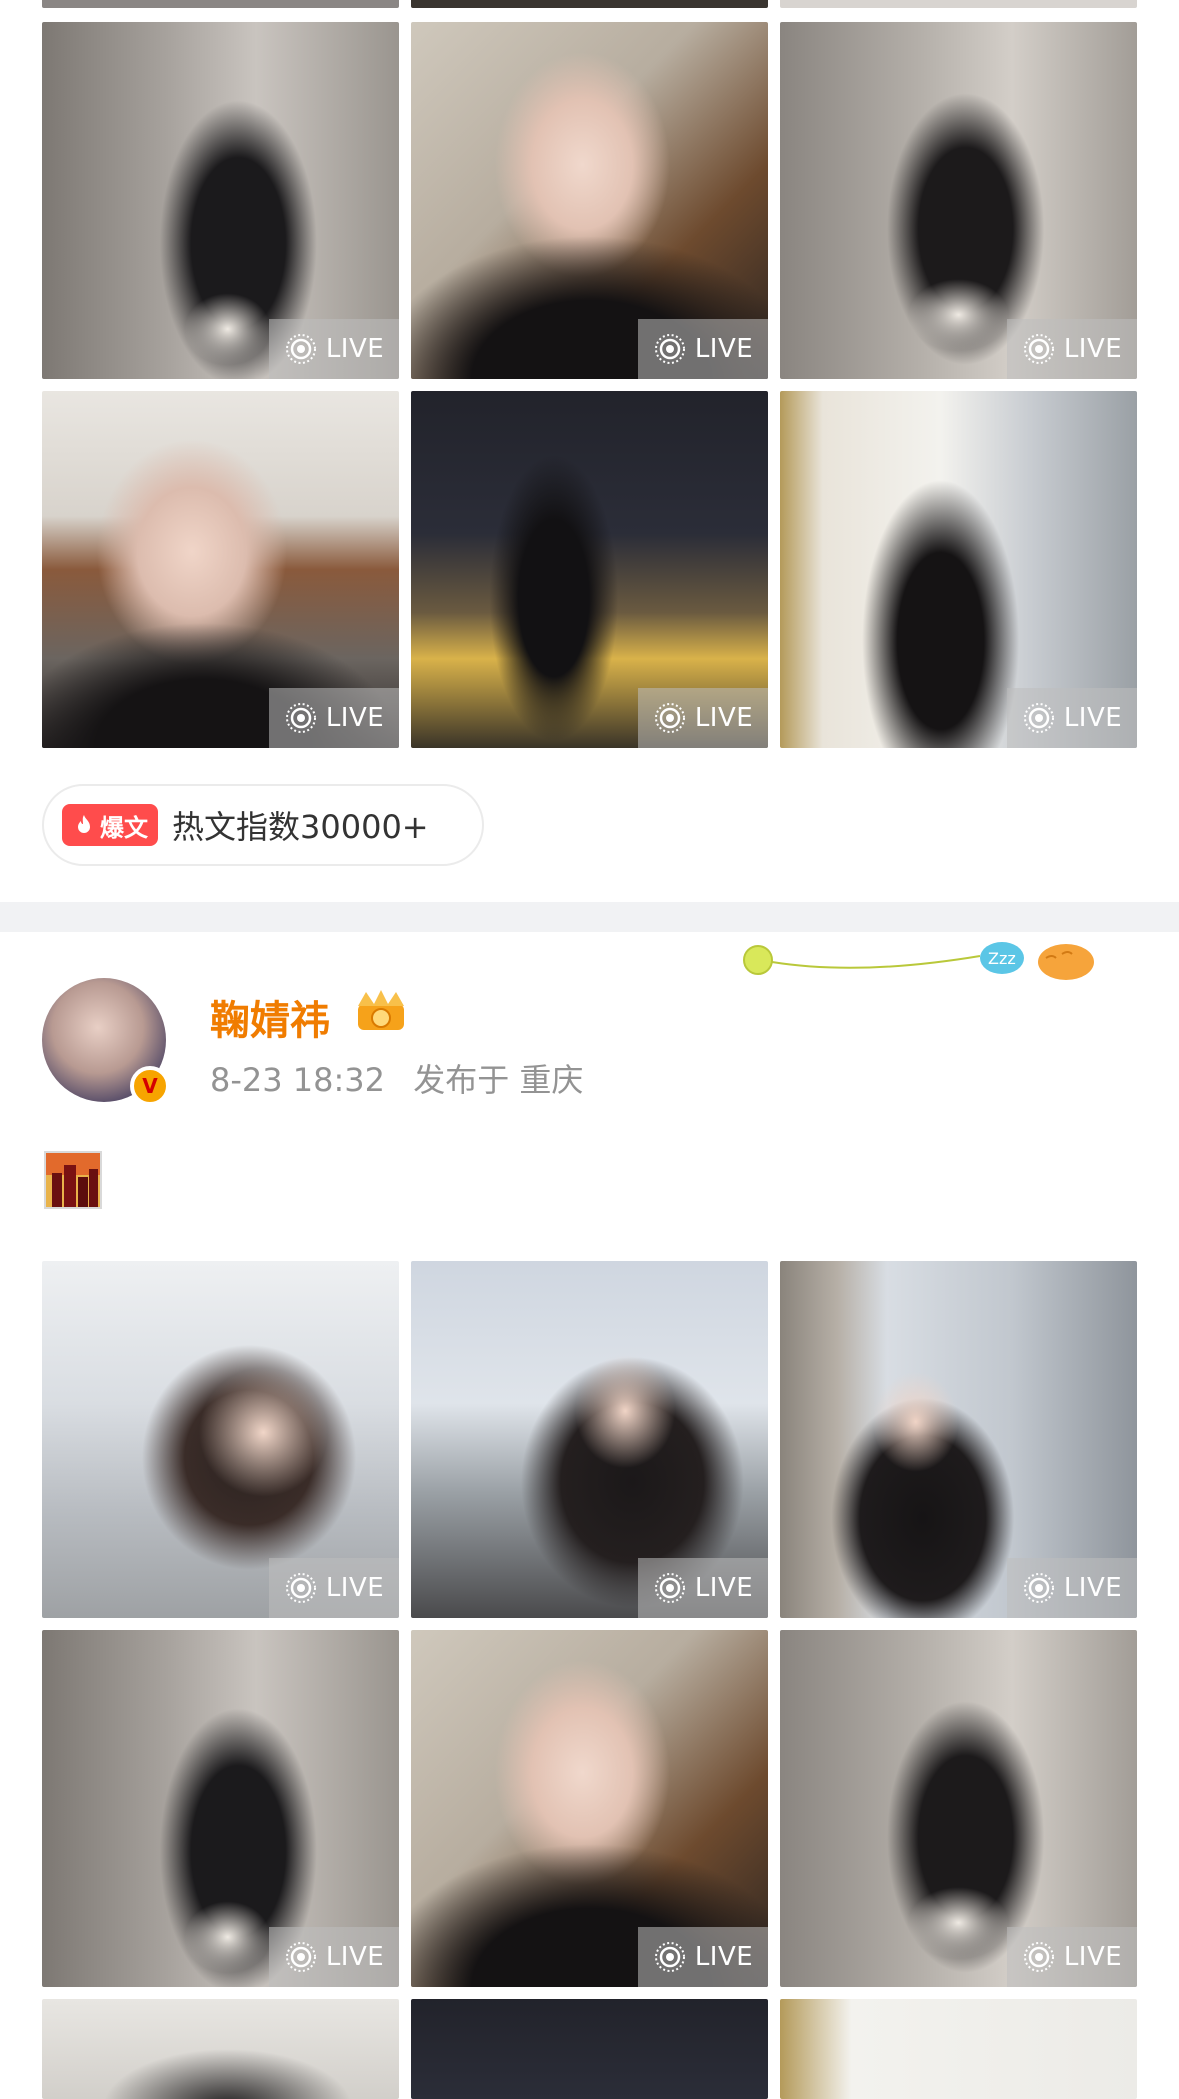 Image resolution: width=1179 pixels, height=2099 pixels. I want to click on flame-icon, so click(84, 824).